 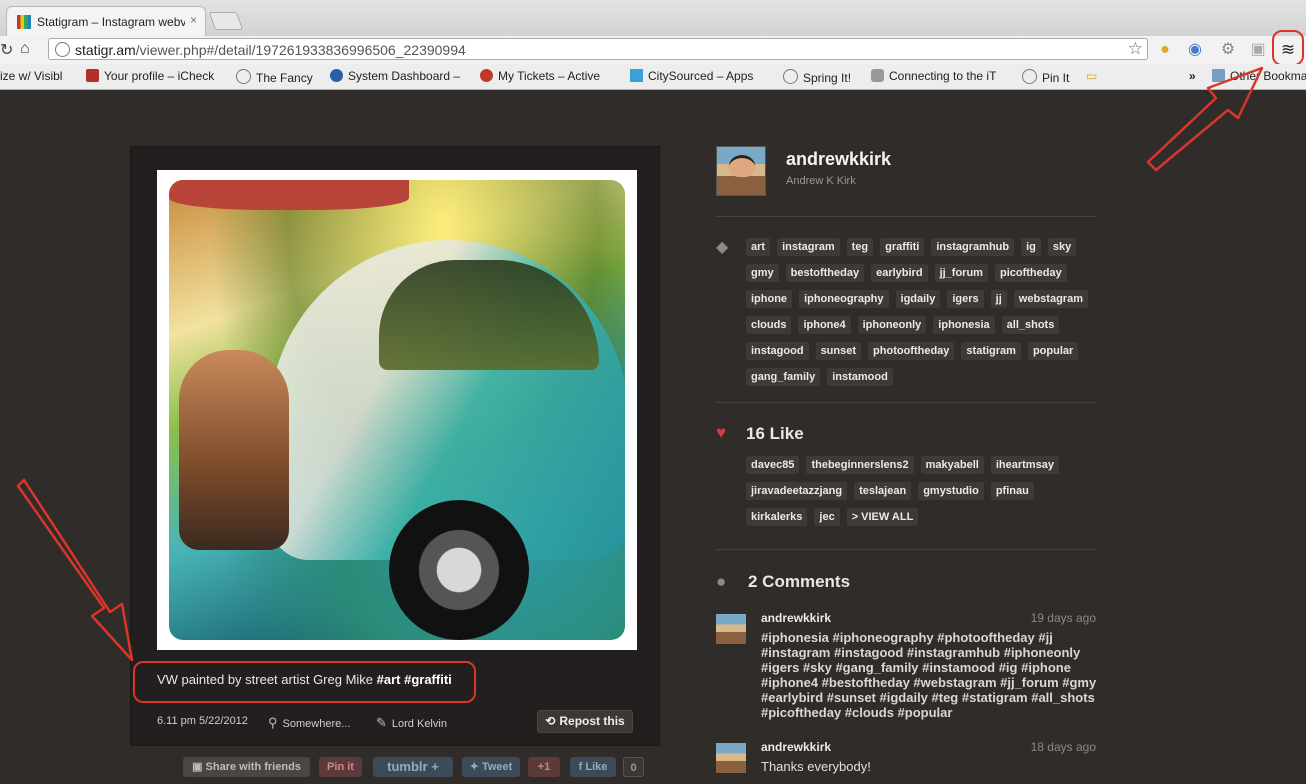 What do you see at coordinates (838, 159) in the screenshot?
I see `username: andrewkkirk` at bounding box center [838, 159].